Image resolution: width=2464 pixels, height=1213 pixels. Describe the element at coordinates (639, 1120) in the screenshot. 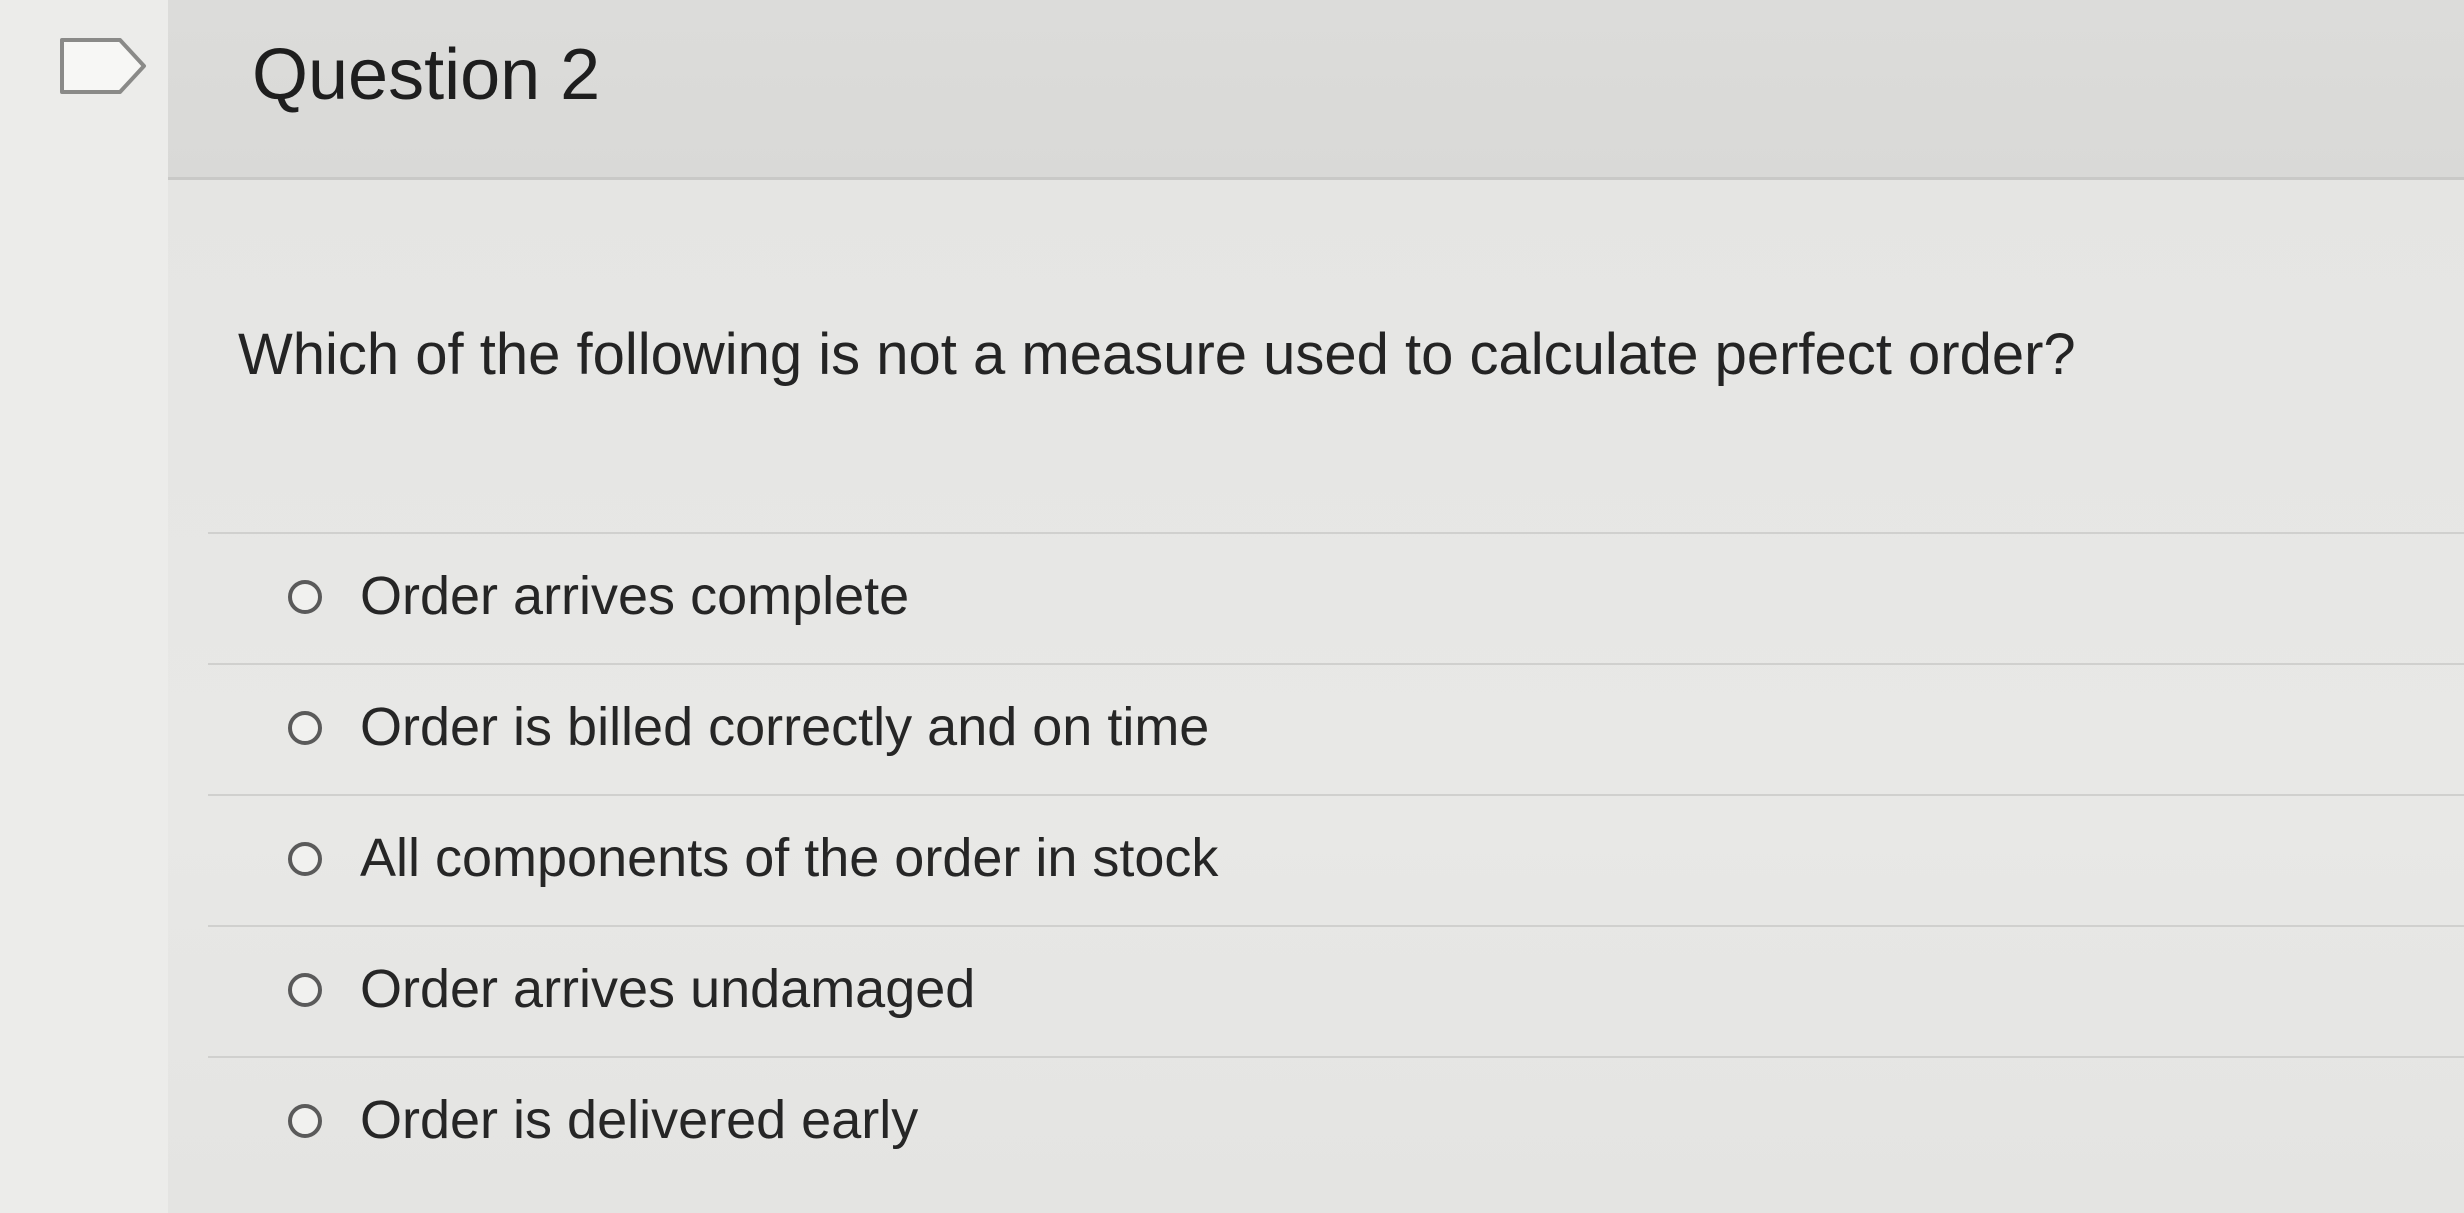

I see `answer-label: Order is delivered early` at that location.